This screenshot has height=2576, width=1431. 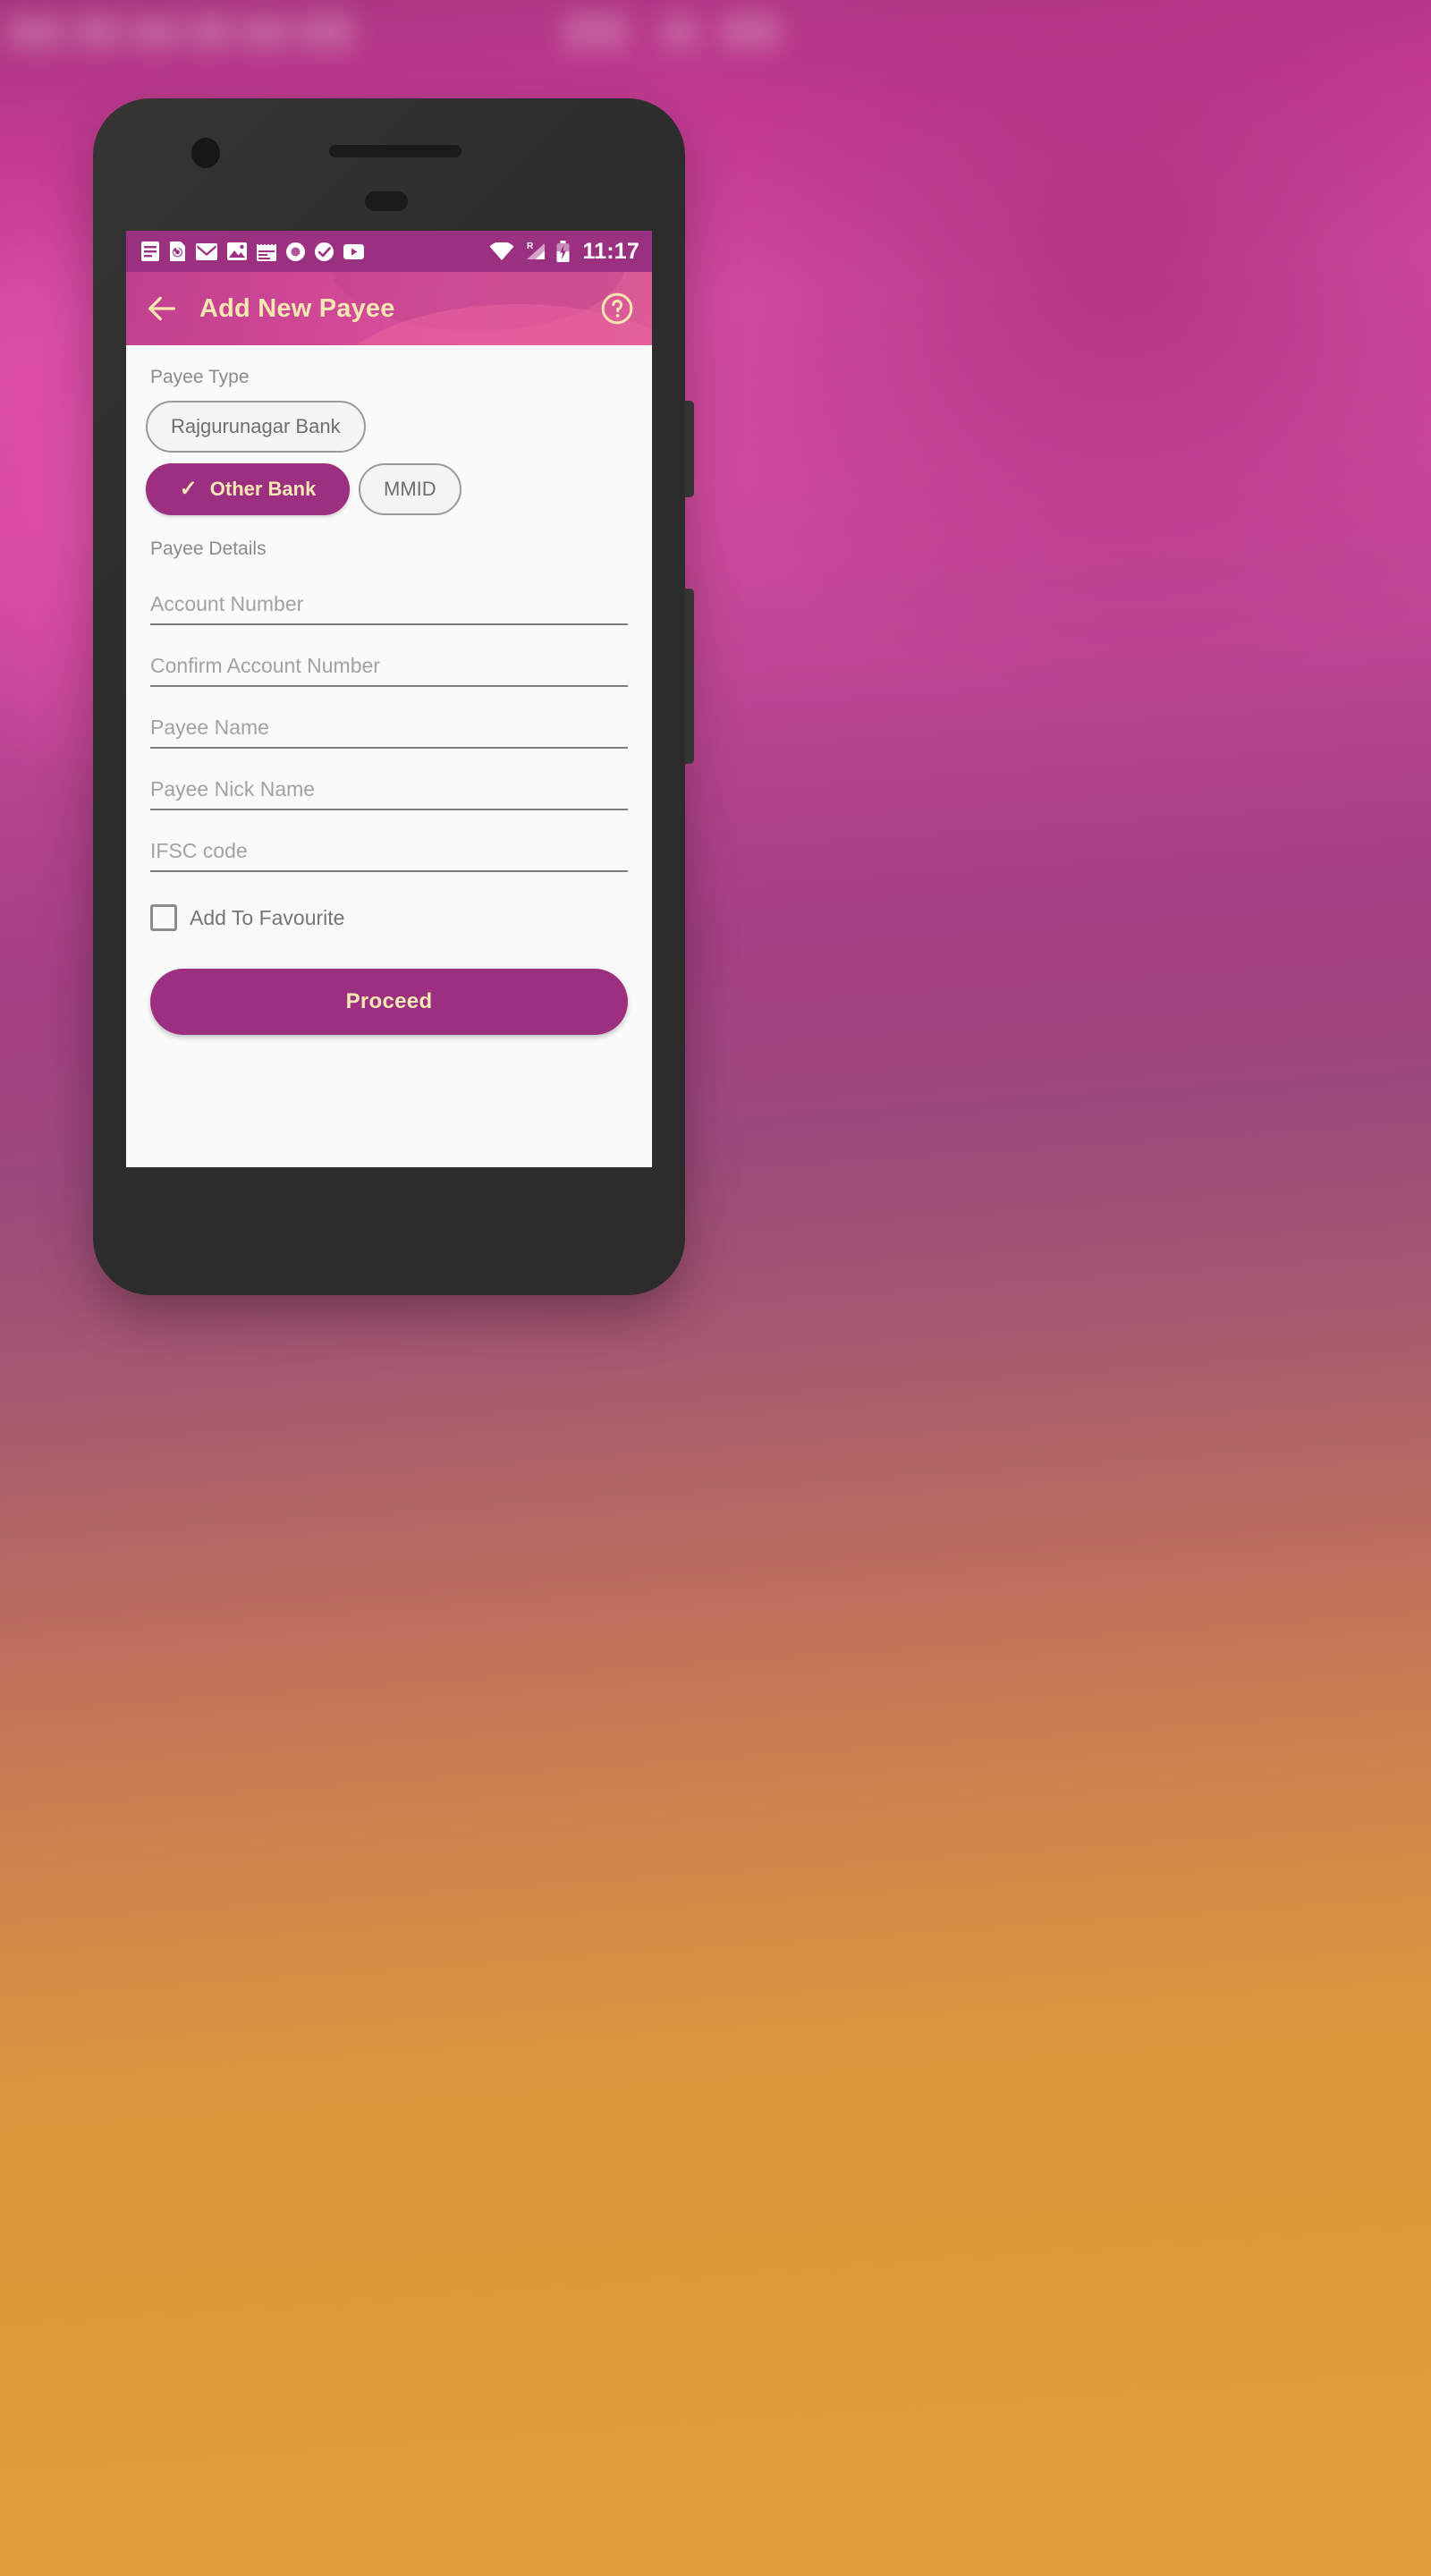 I want to click on check-icon: ✓, so click(x=188, y=489).